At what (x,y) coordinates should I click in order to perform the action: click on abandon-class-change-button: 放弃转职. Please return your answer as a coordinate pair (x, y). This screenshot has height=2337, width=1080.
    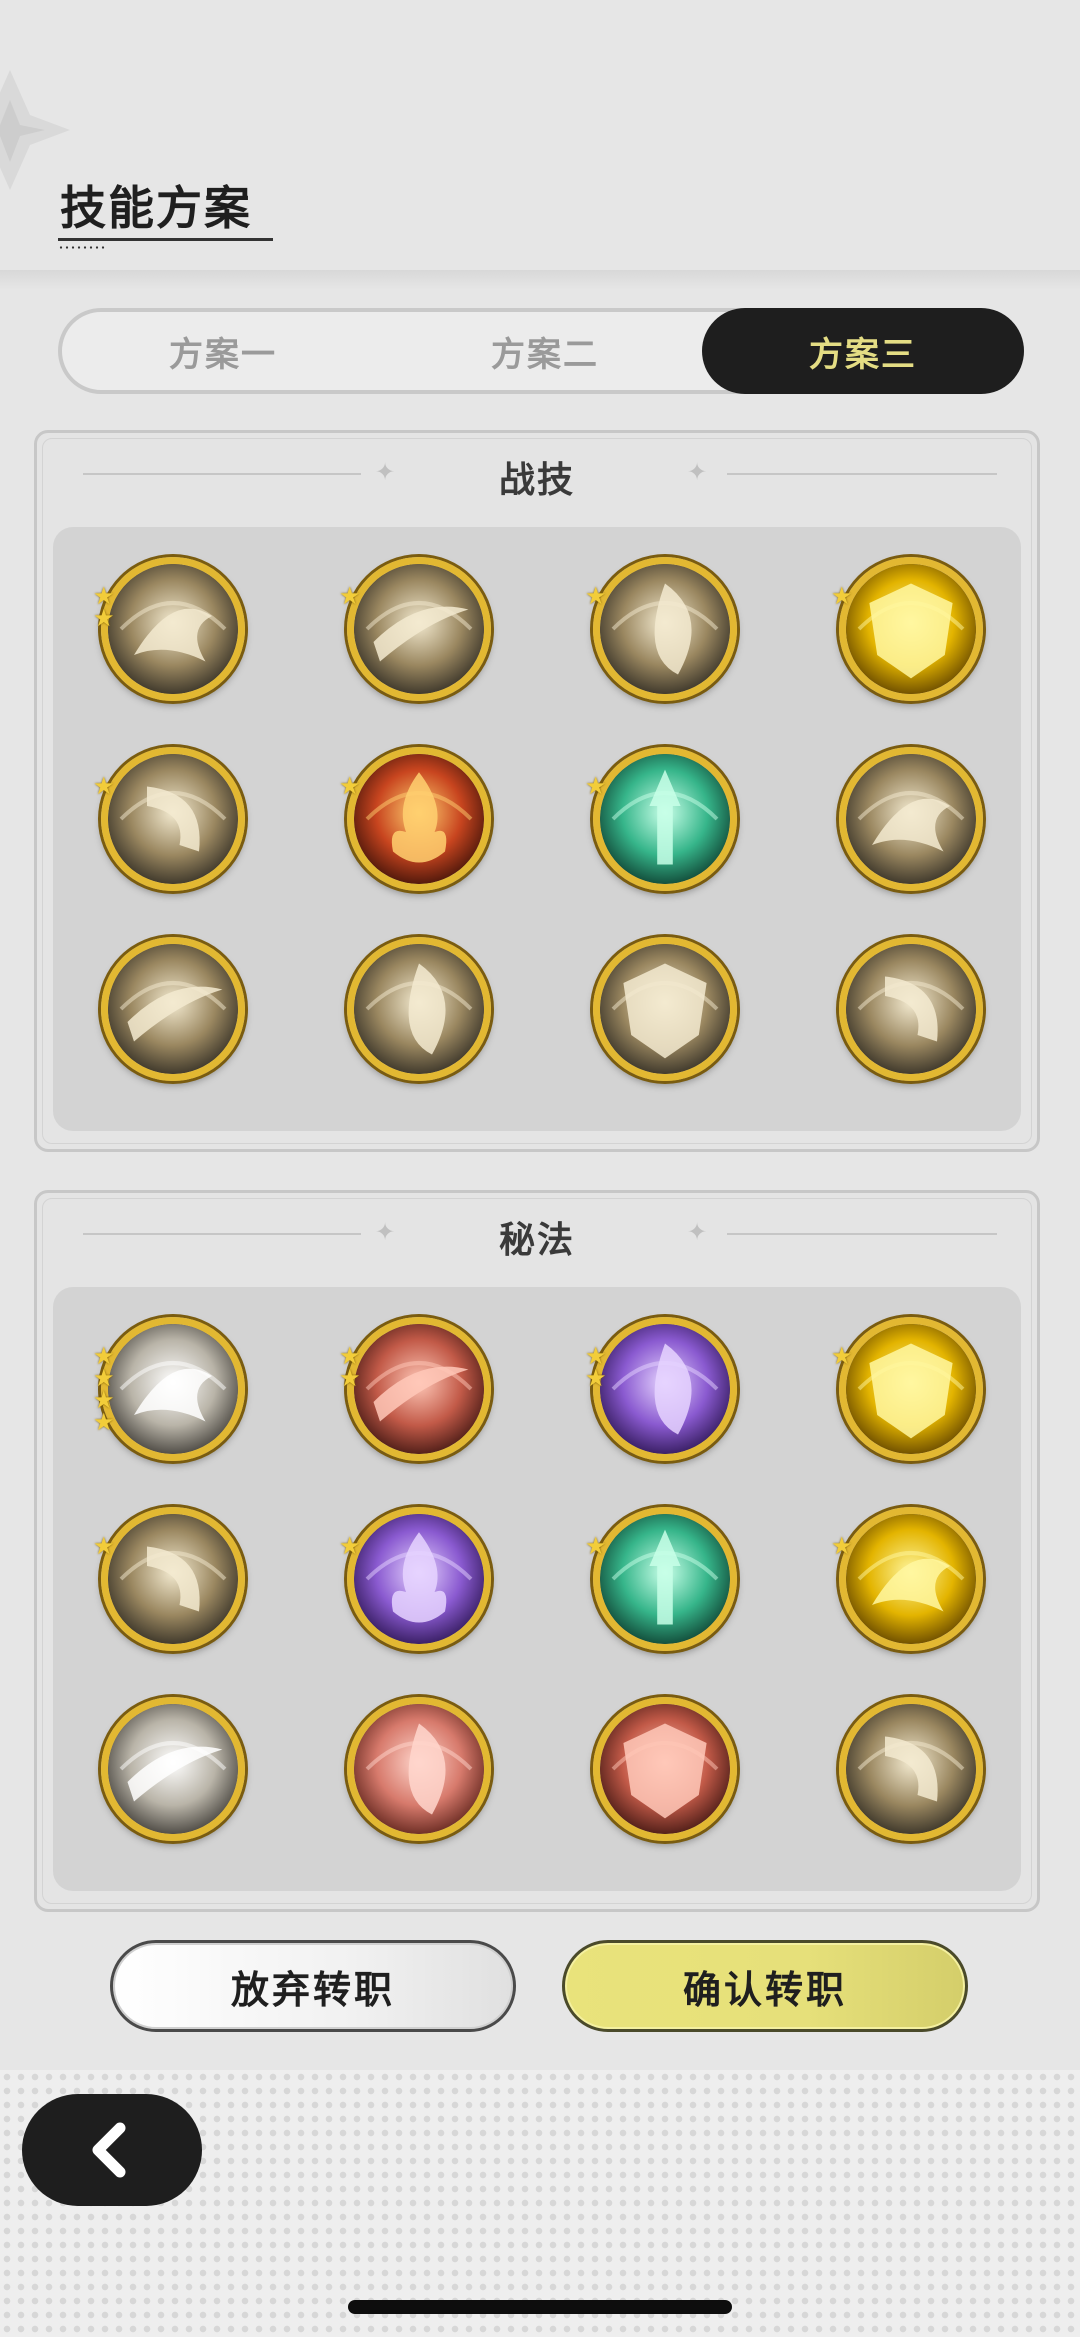
    Looking at the image, I should click on (313, 1986).